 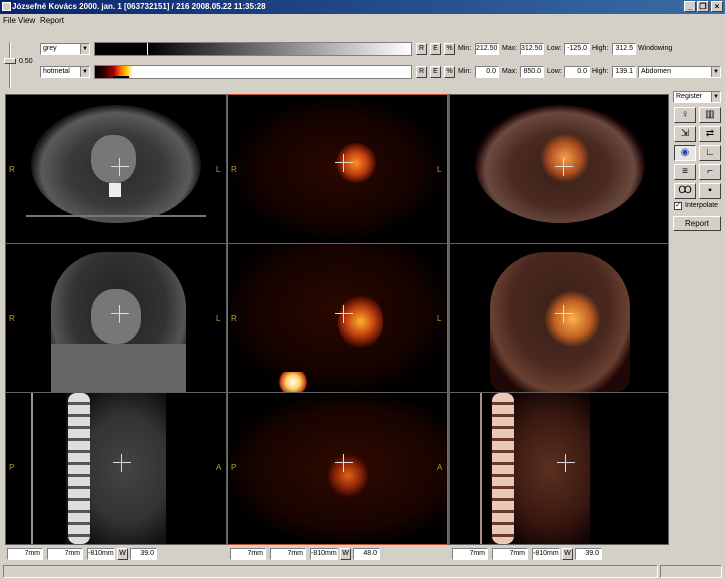 I want to click on mode-select: Register ▼, so click(x=697, y=97).